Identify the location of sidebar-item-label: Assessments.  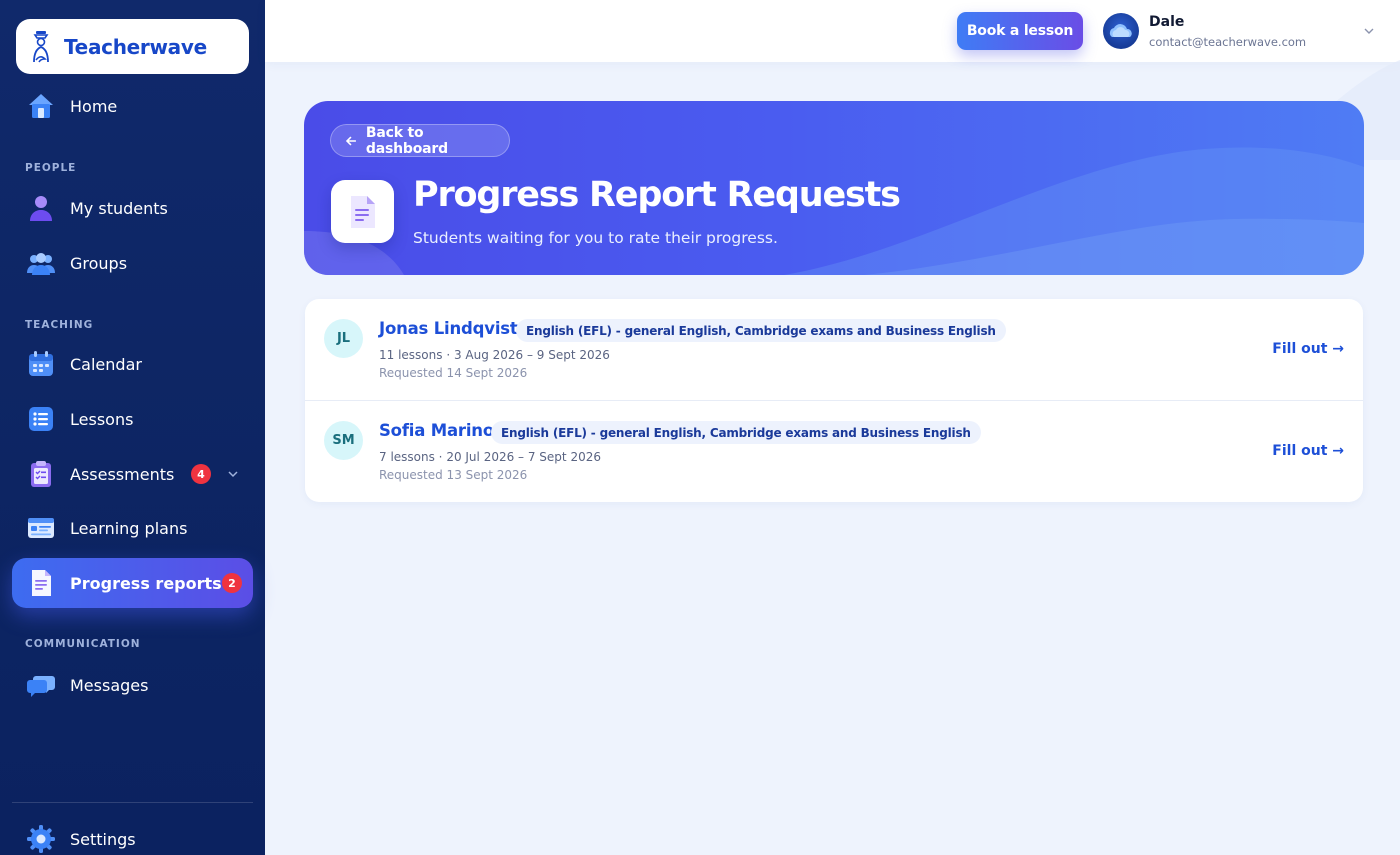
(122, 474).